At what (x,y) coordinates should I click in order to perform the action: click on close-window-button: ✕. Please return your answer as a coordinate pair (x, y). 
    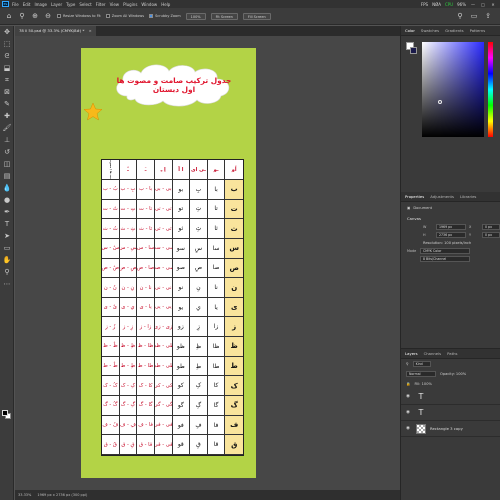
    Looking at the image, I should click on (493, 4).